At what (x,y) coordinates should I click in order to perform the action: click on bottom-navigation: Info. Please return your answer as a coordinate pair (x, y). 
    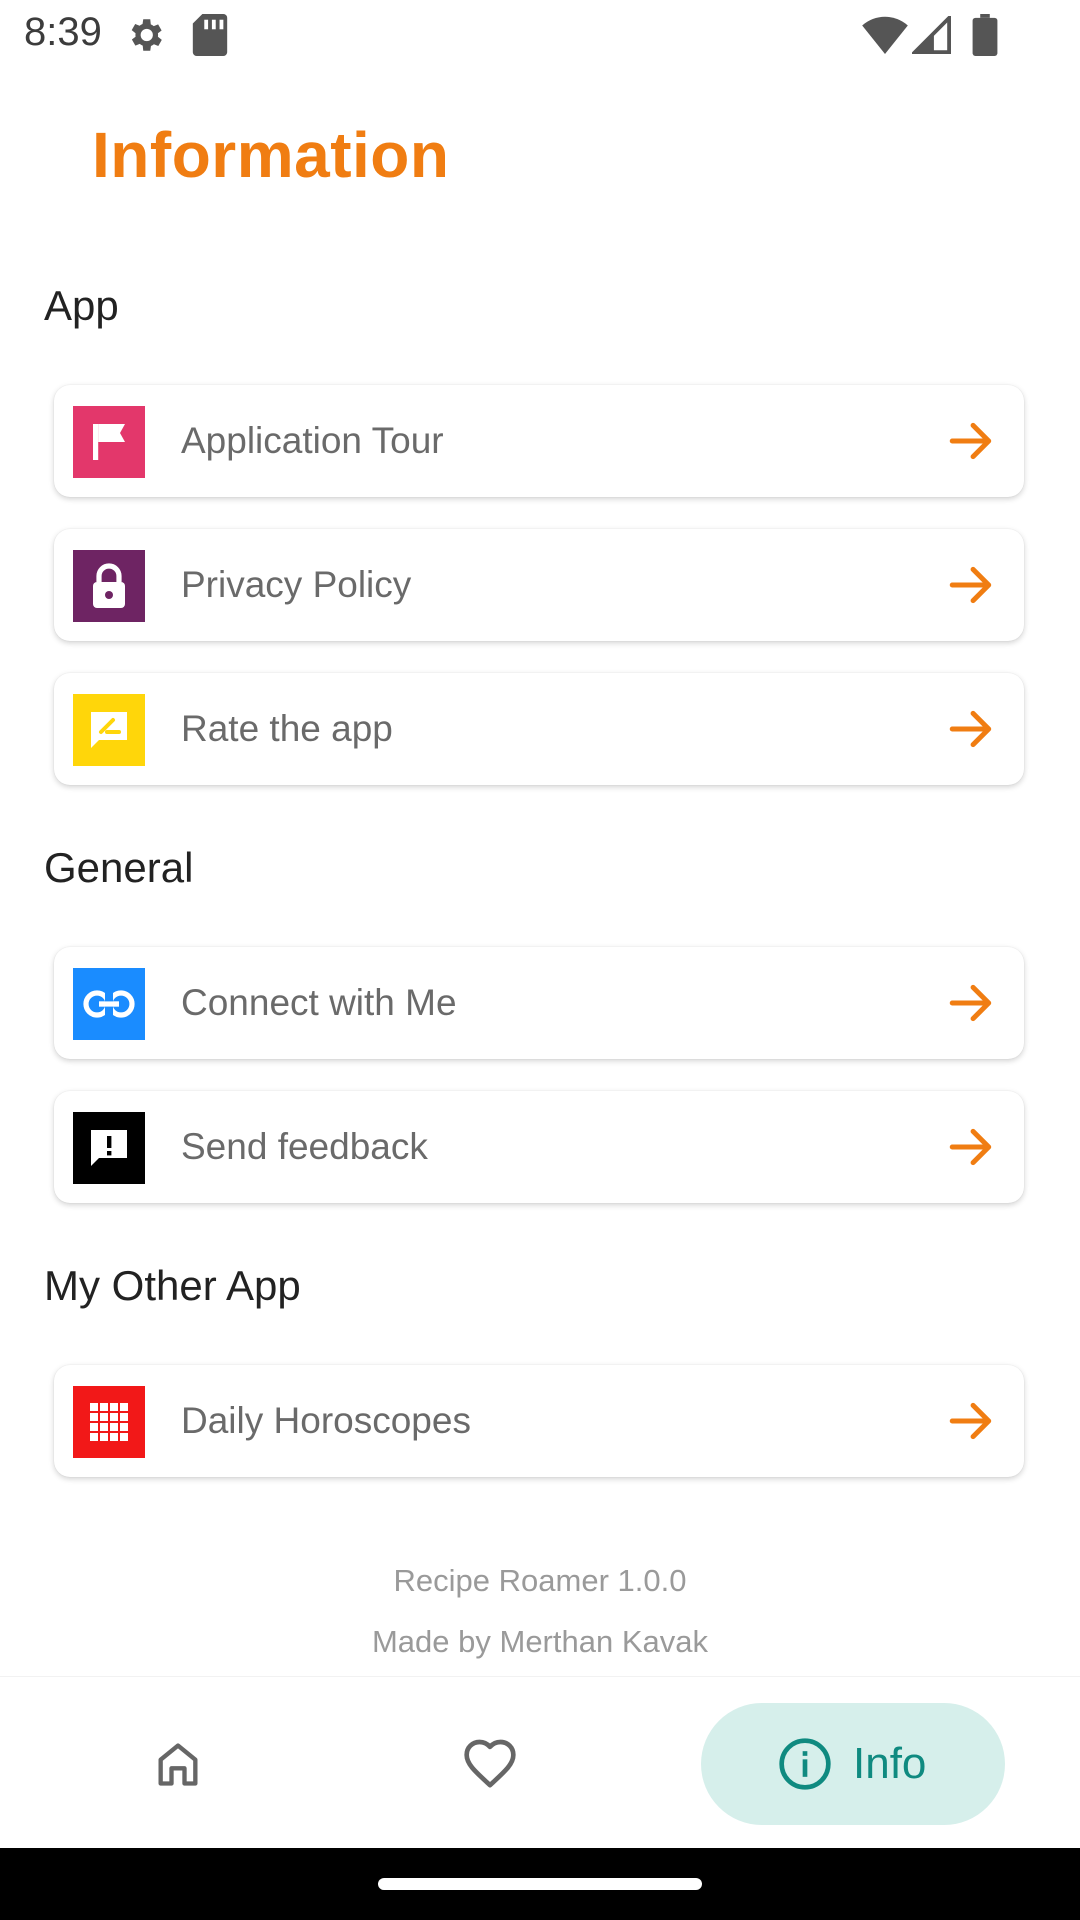
    Looking at the image, I should click on (540, 1762).